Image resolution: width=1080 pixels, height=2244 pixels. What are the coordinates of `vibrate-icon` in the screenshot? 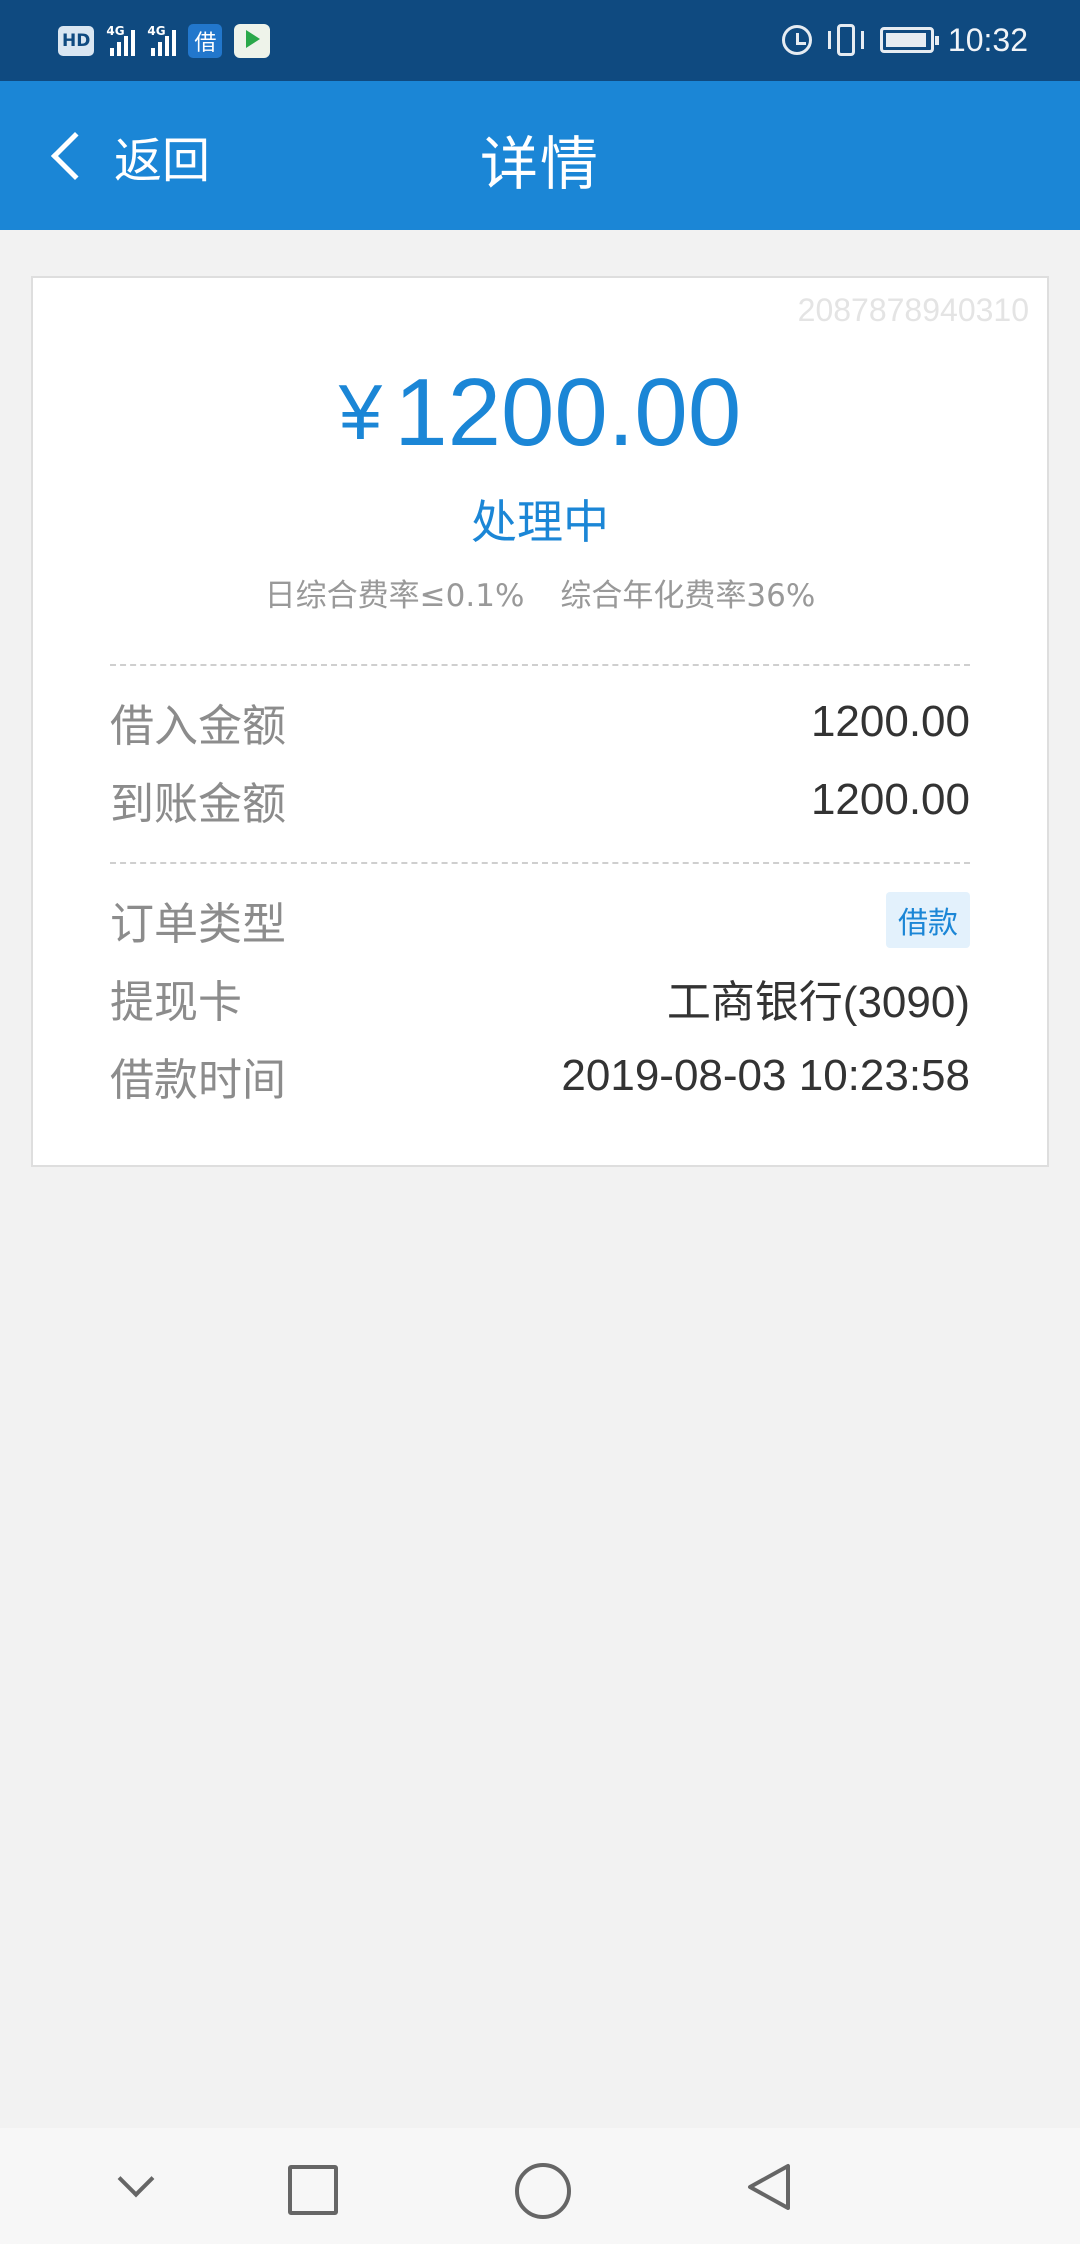 It's located at (846, 40).